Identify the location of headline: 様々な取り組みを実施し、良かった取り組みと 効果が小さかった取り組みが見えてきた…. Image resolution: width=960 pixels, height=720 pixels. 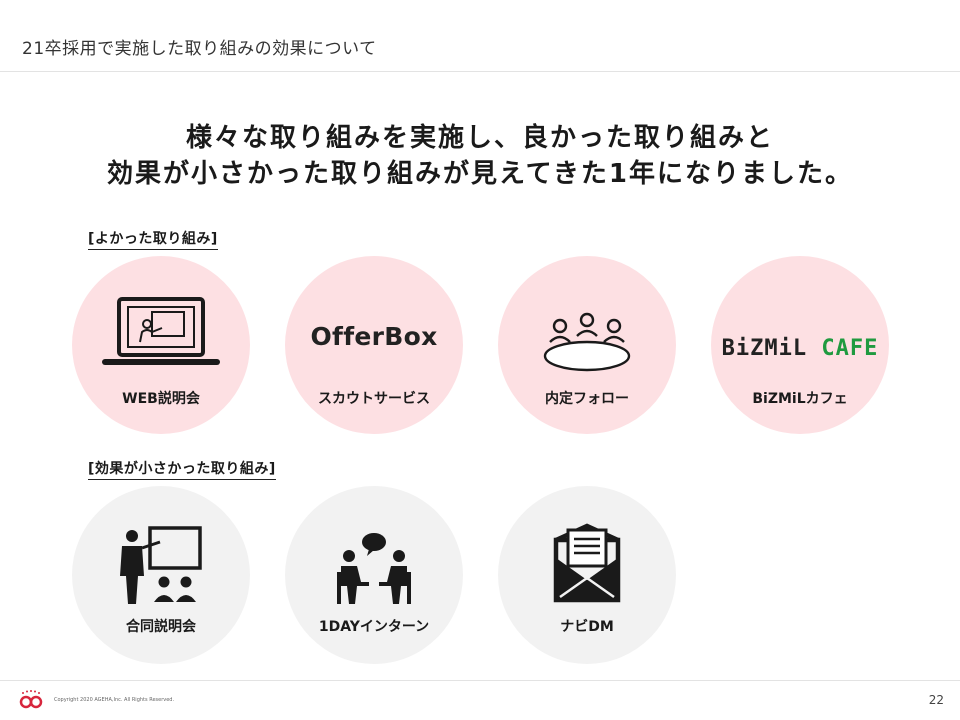
(480, 156).